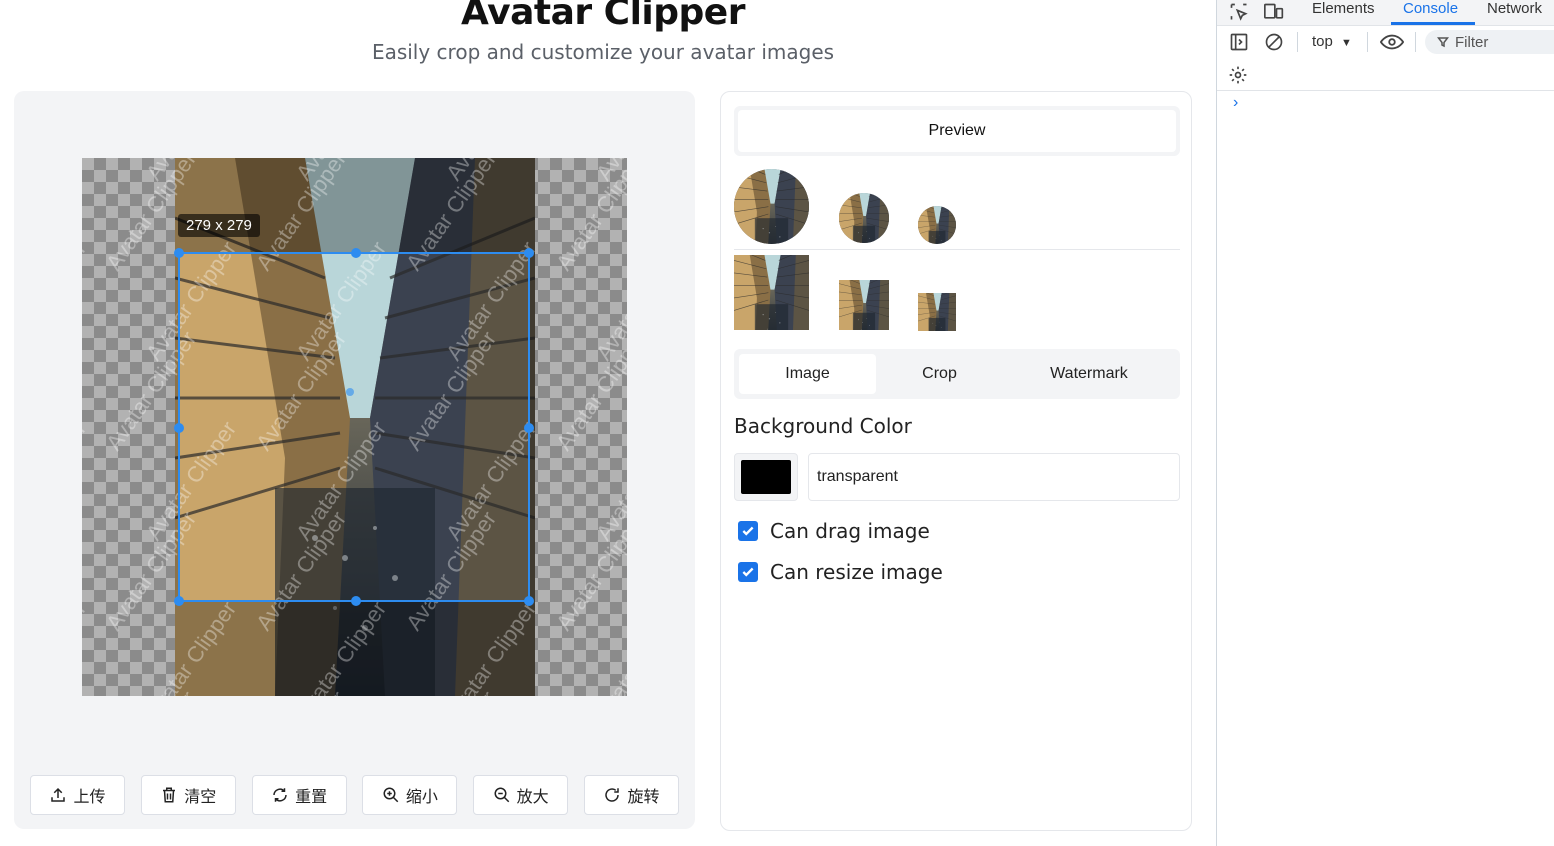 This screenshot has width=1554, height=846. I want to click on crop-size-label: 279 x 279, so click(219, 225).